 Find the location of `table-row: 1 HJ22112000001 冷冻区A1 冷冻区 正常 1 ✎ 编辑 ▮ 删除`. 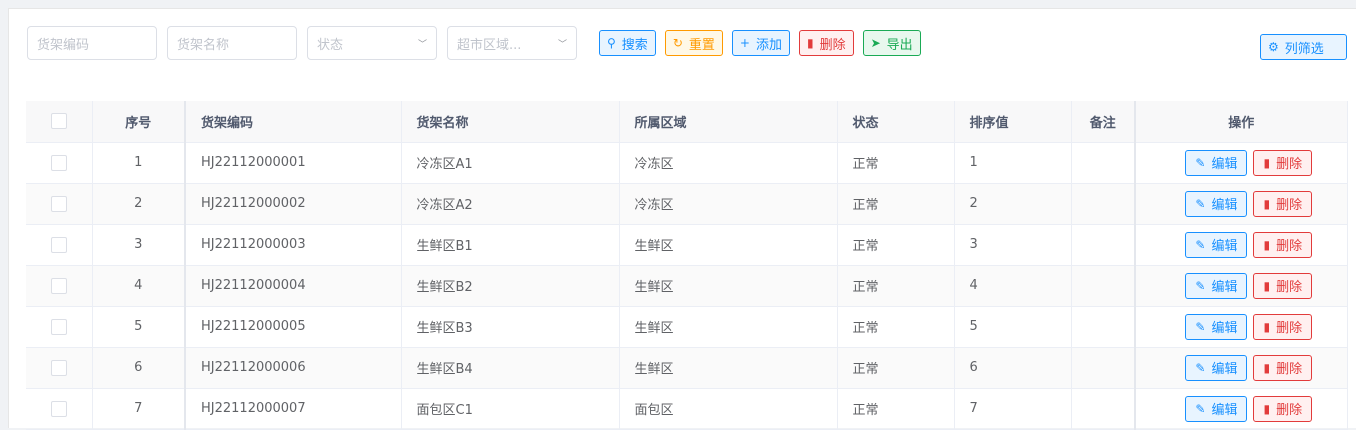

table-row: 1 HJ22112000001 冷冻区A1 冷冻区 正常 1 ✎ 编辑 ▮ 删除 is located at coordinates (687, 163).